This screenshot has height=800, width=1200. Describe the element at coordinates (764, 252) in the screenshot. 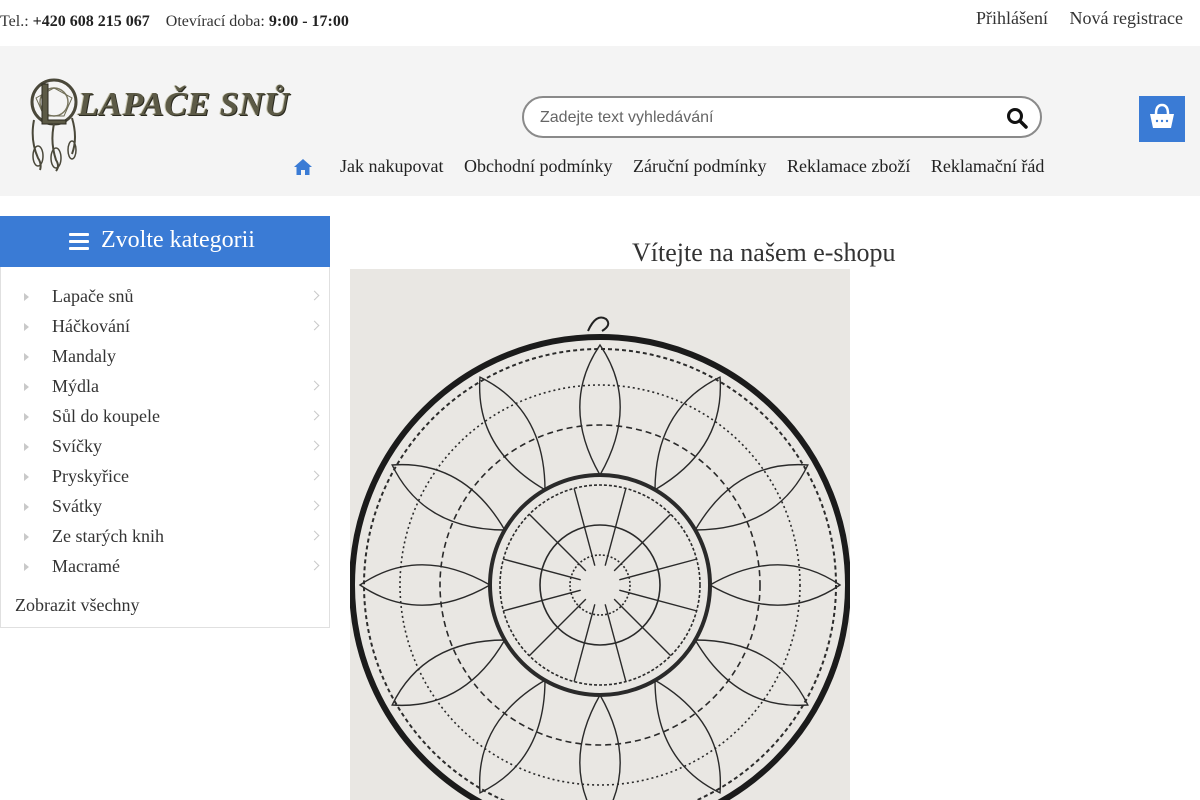

I see `welcome-heading: Vítejte na našem e-shopu` at that location.